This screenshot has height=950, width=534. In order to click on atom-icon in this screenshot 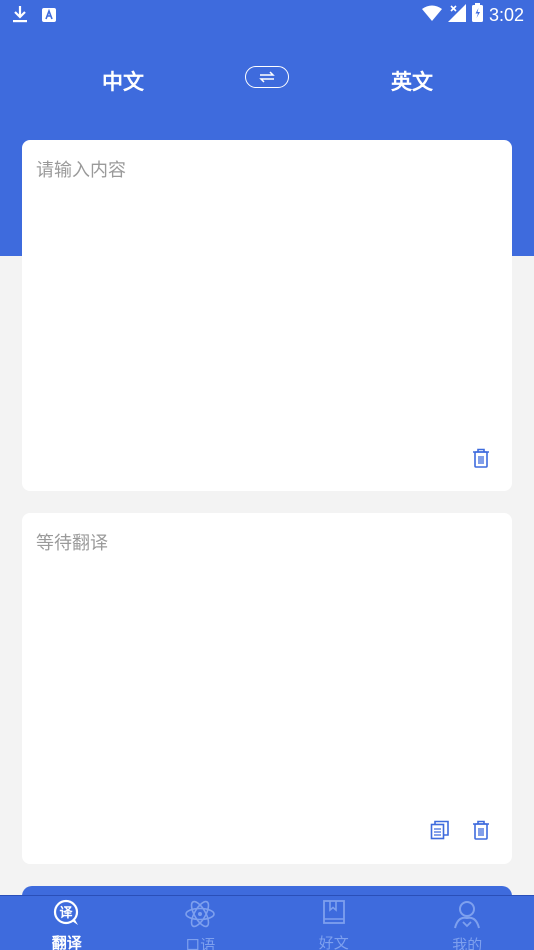, I will do `click(200, 916)`.